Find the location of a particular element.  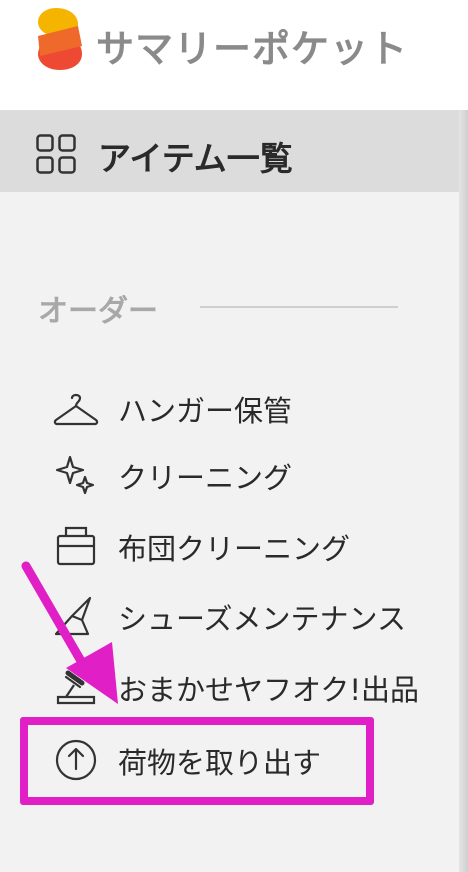

section-divider is located at coordinates (299, 307).